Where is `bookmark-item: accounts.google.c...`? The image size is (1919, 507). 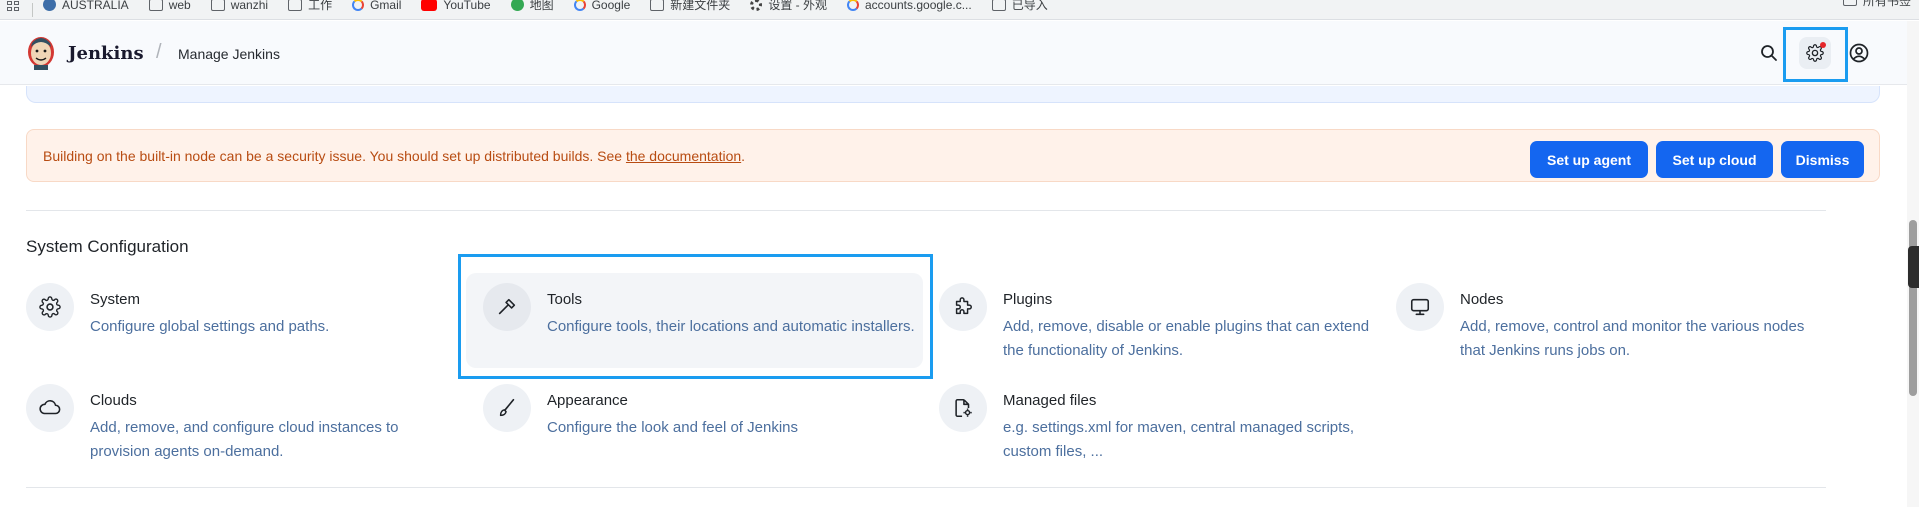 bookmark-item: accounts.google.c... is located at coordinates (909, 6).